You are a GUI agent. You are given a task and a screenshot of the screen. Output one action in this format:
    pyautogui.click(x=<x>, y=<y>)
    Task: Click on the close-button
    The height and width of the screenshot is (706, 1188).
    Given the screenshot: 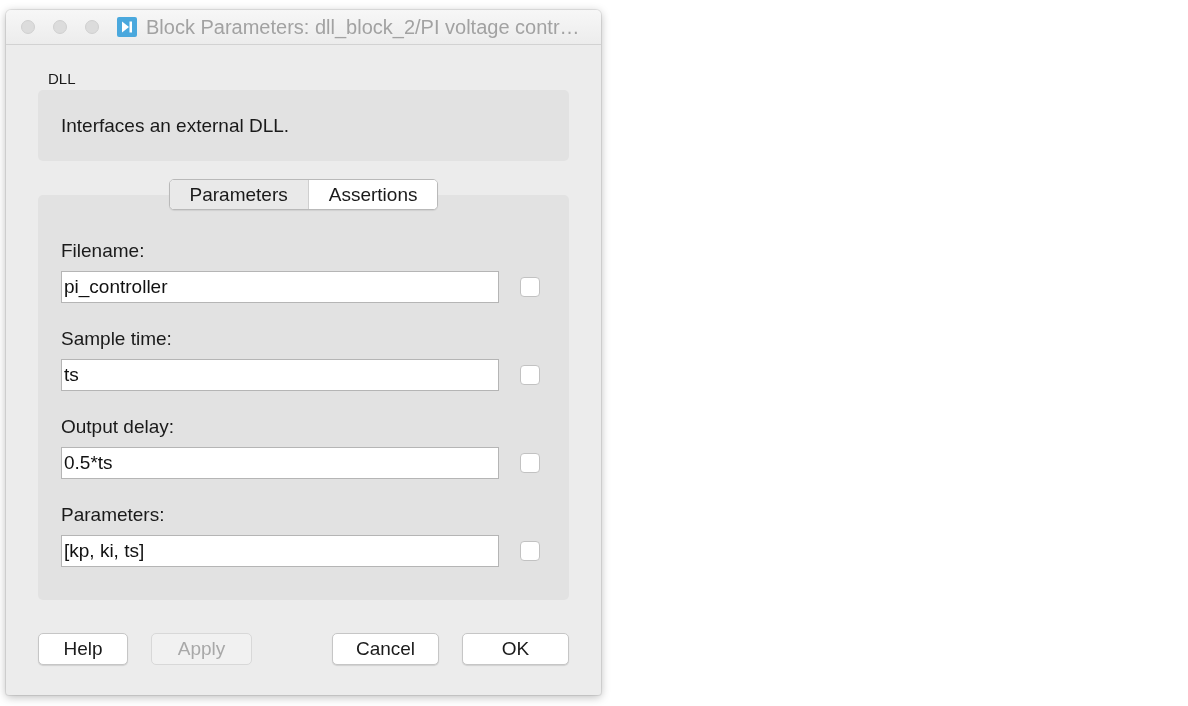 What is the action you would take?
    pyautogui.click(x=28, y=27)
    